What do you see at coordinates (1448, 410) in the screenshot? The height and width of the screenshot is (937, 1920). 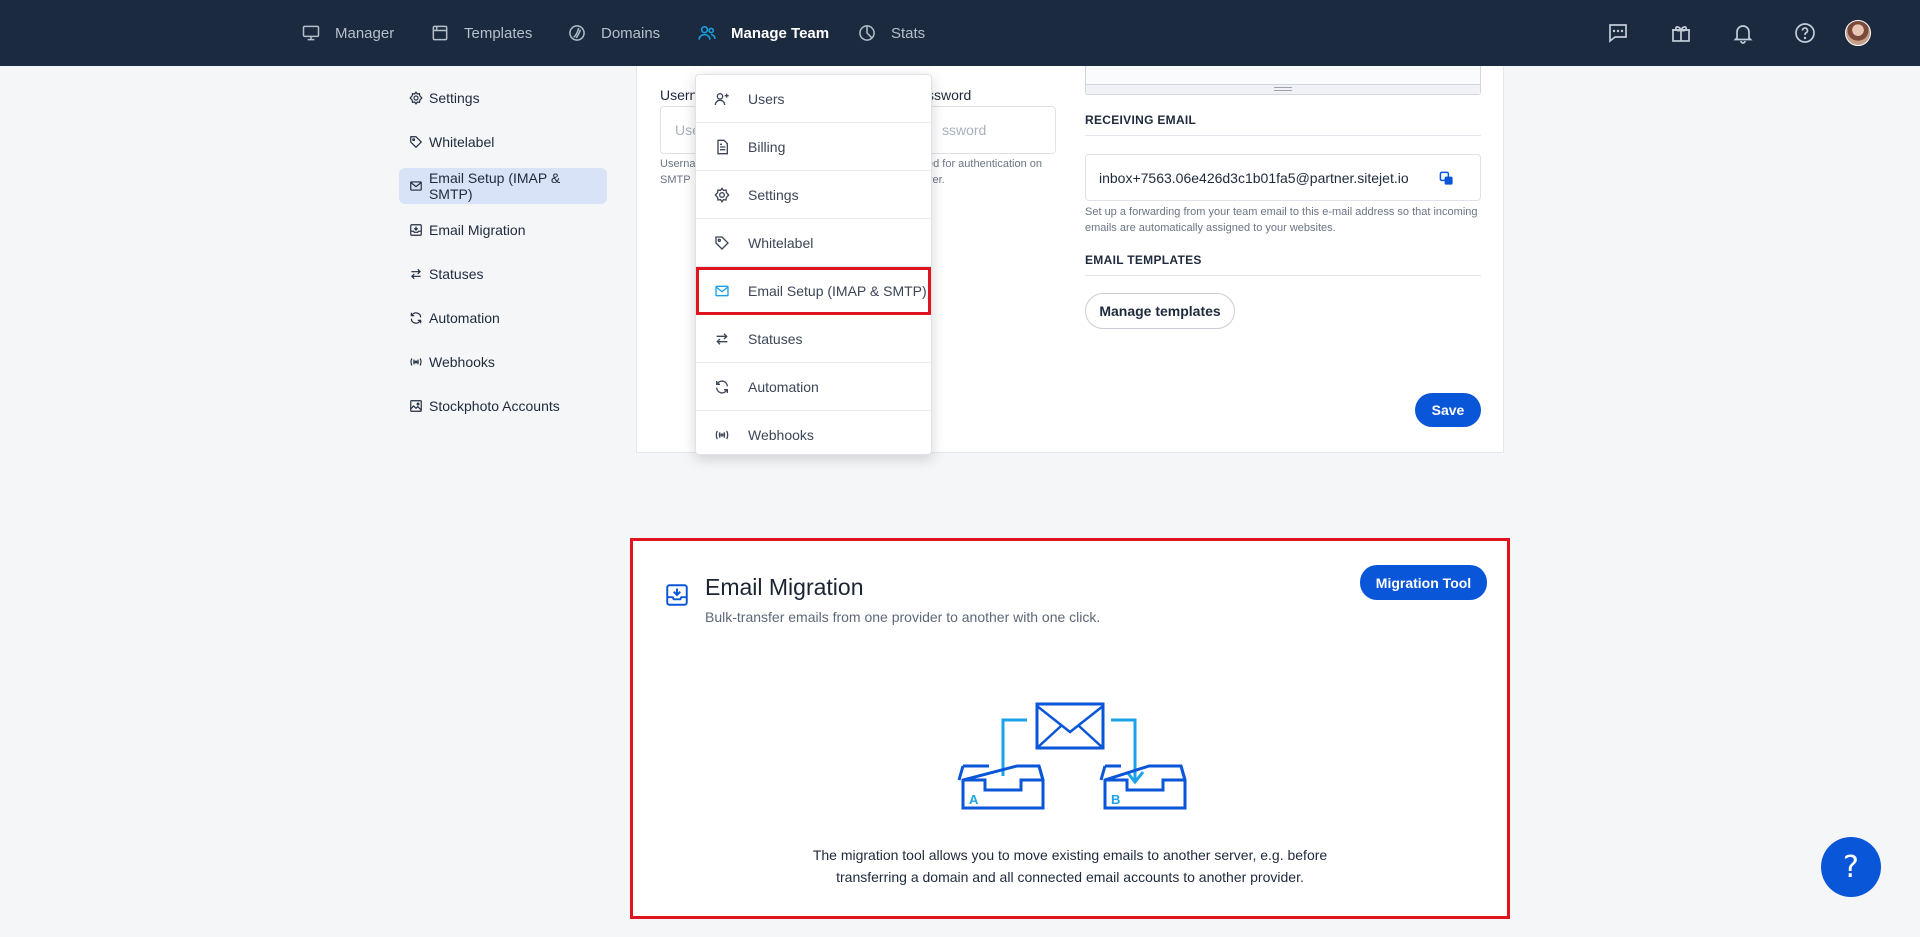 I see `save-button: Save` at bounding box center [1448, 410].